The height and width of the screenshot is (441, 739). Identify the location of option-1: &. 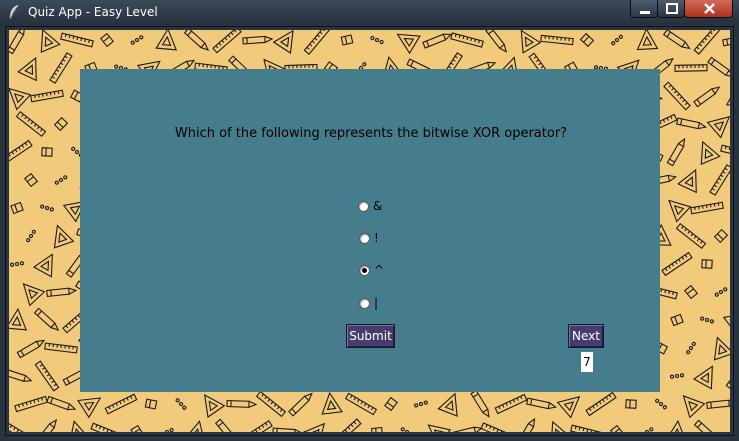
(370, 206).